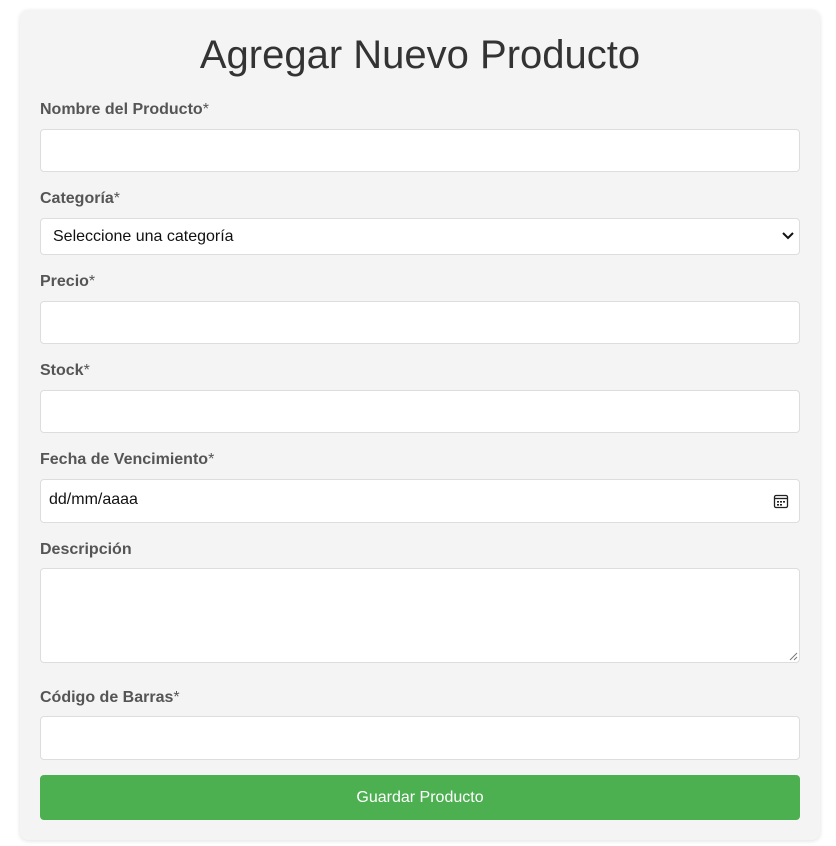 Image resolution: width=836 pixels, height=846 pixels. I want to click on description-label: Descripción, so click(86, 549).